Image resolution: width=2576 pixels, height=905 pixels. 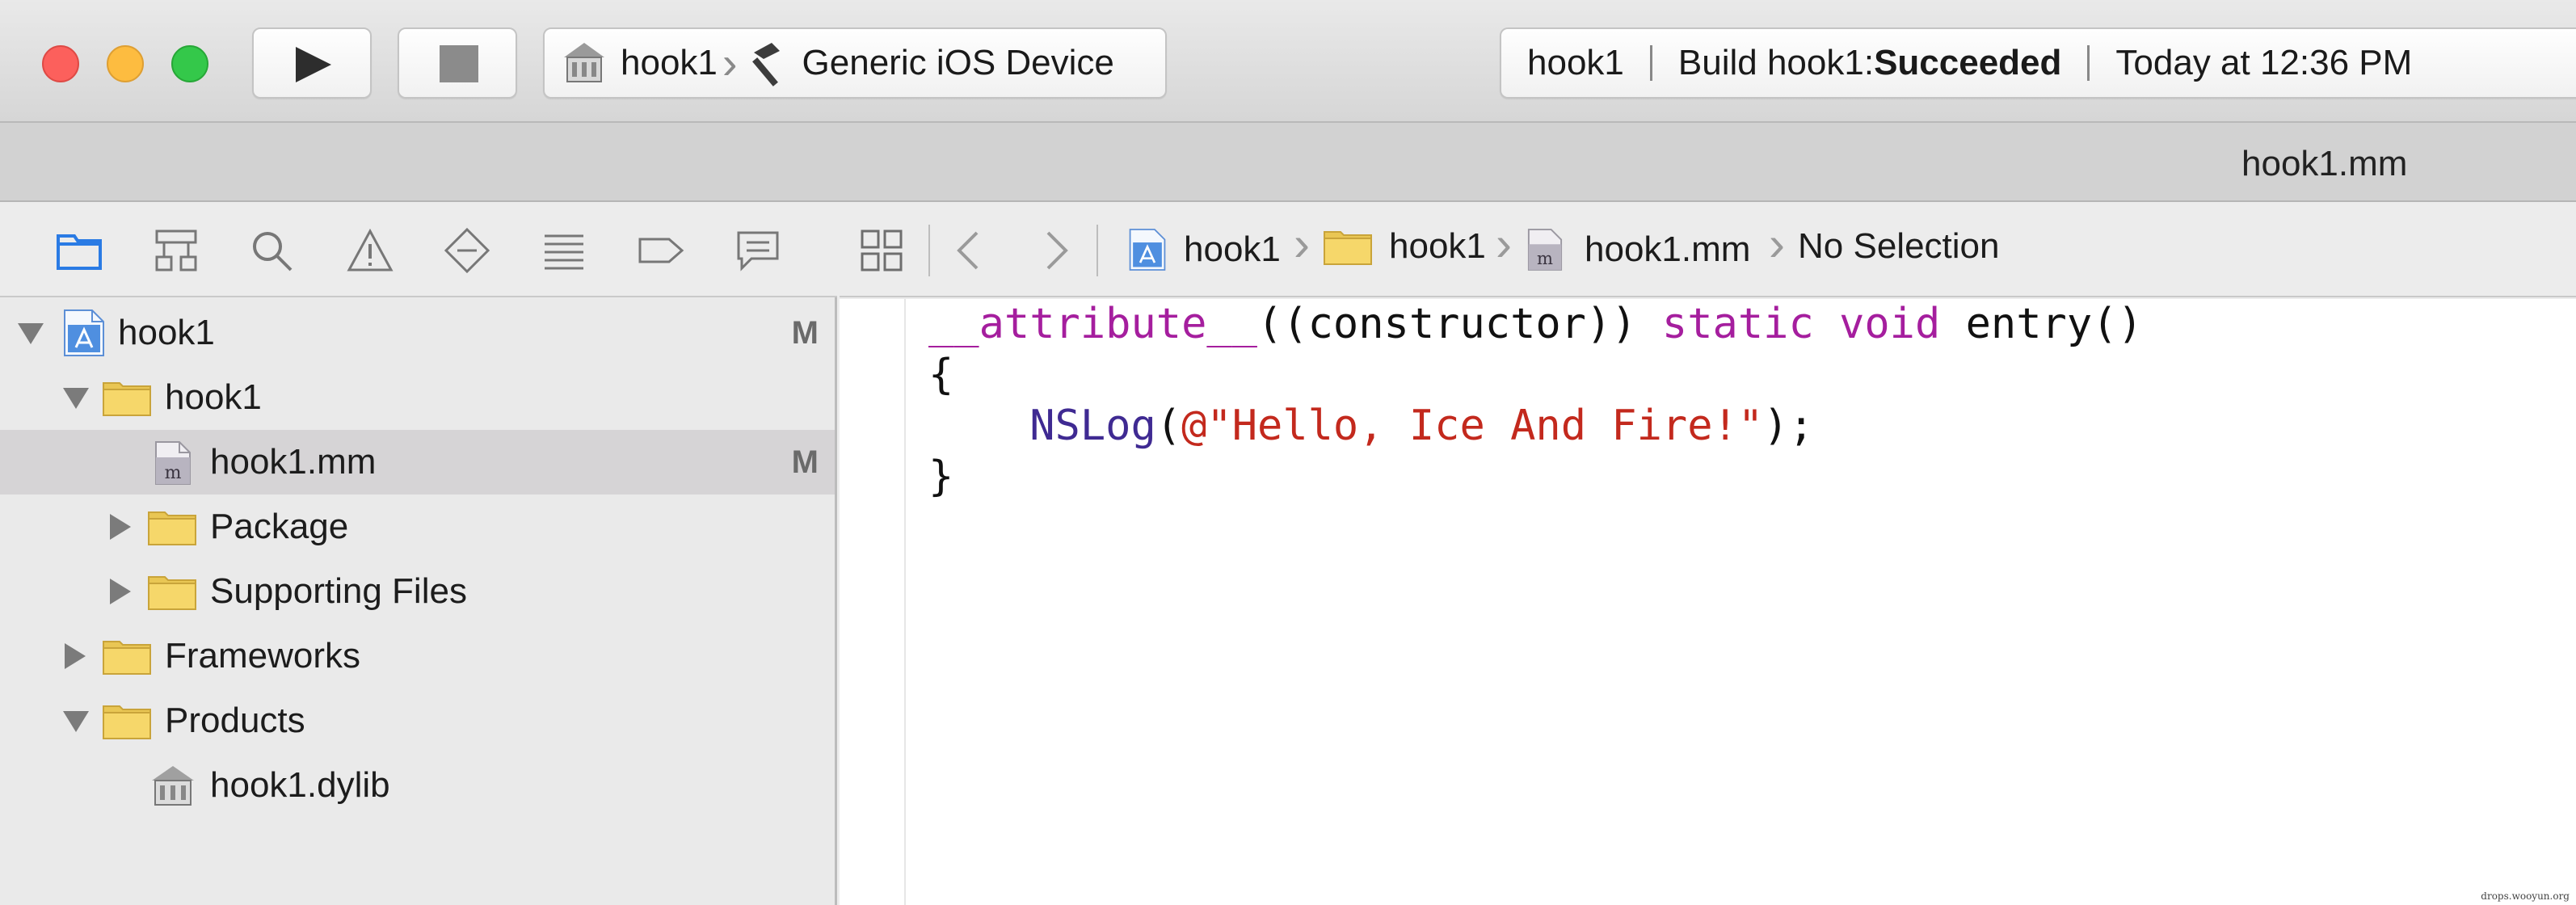 What do you see at coordinates (1535, 477) in the screenshot?
I see `code-line: }` at bounding box center [1535, 477].